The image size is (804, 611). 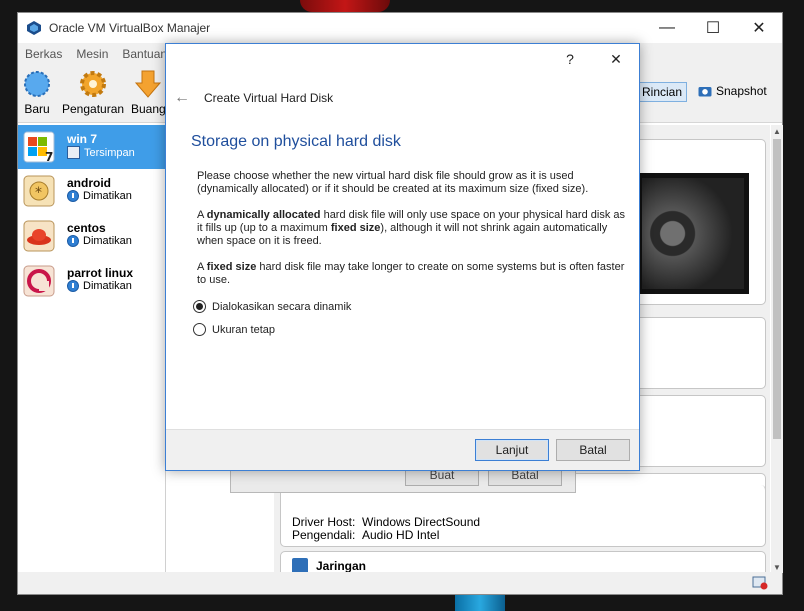 What do you see at coordinates (512, 450) in the screenshot?
I see `next-button: Lanjut` at bounding box center [512, 450].